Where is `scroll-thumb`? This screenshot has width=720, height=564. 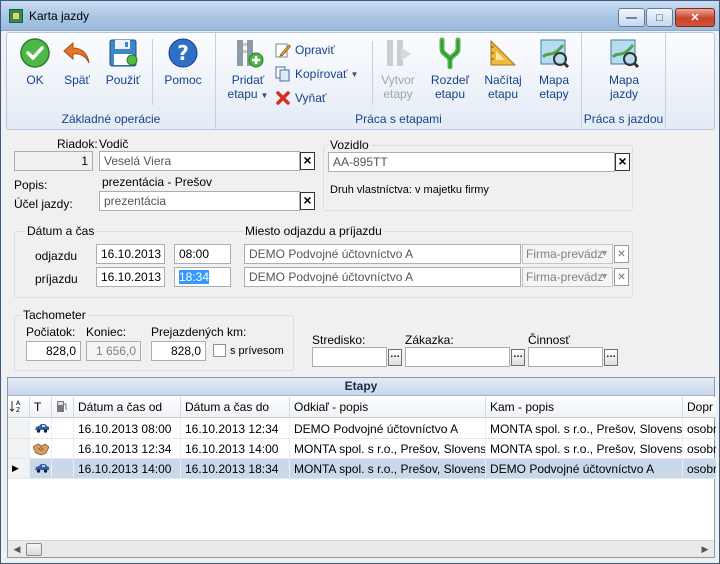
scroll-thumb is located at coordinates (34, 549).